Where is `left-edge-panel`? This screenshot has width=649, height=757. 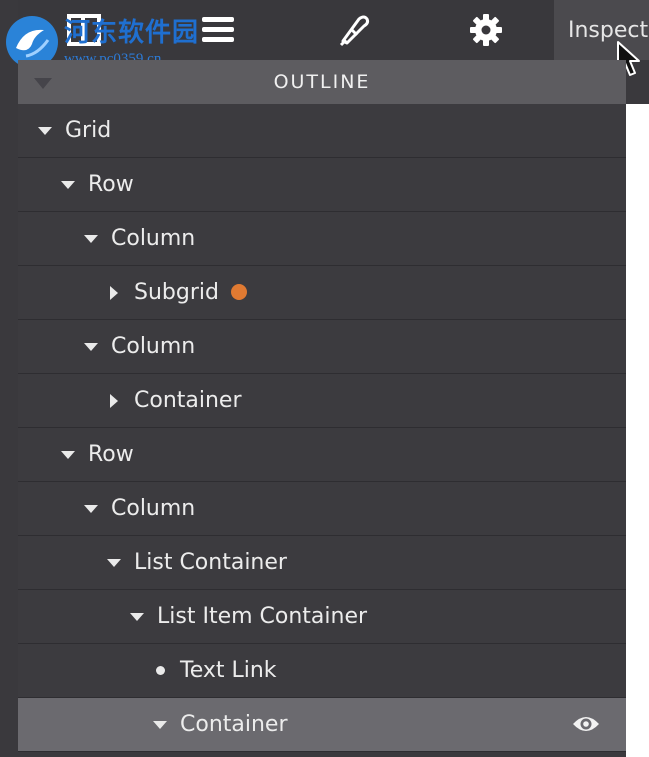
left-edge-panel is located at coordinates (9, 378).